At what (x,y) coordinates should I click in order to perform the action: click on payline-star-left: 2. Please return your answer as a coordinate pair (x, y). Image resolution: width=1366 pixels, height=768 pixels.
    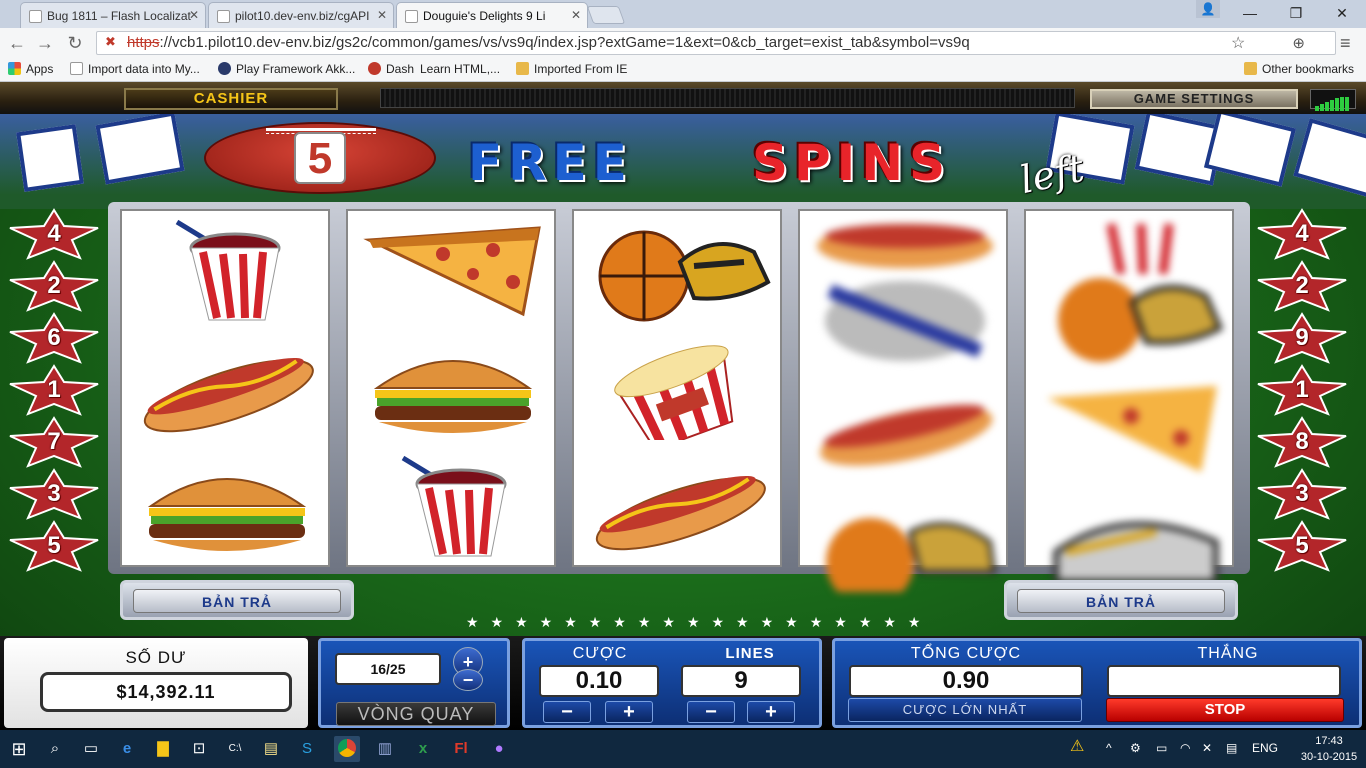
    Looking at the image, I should click on (54, 286).